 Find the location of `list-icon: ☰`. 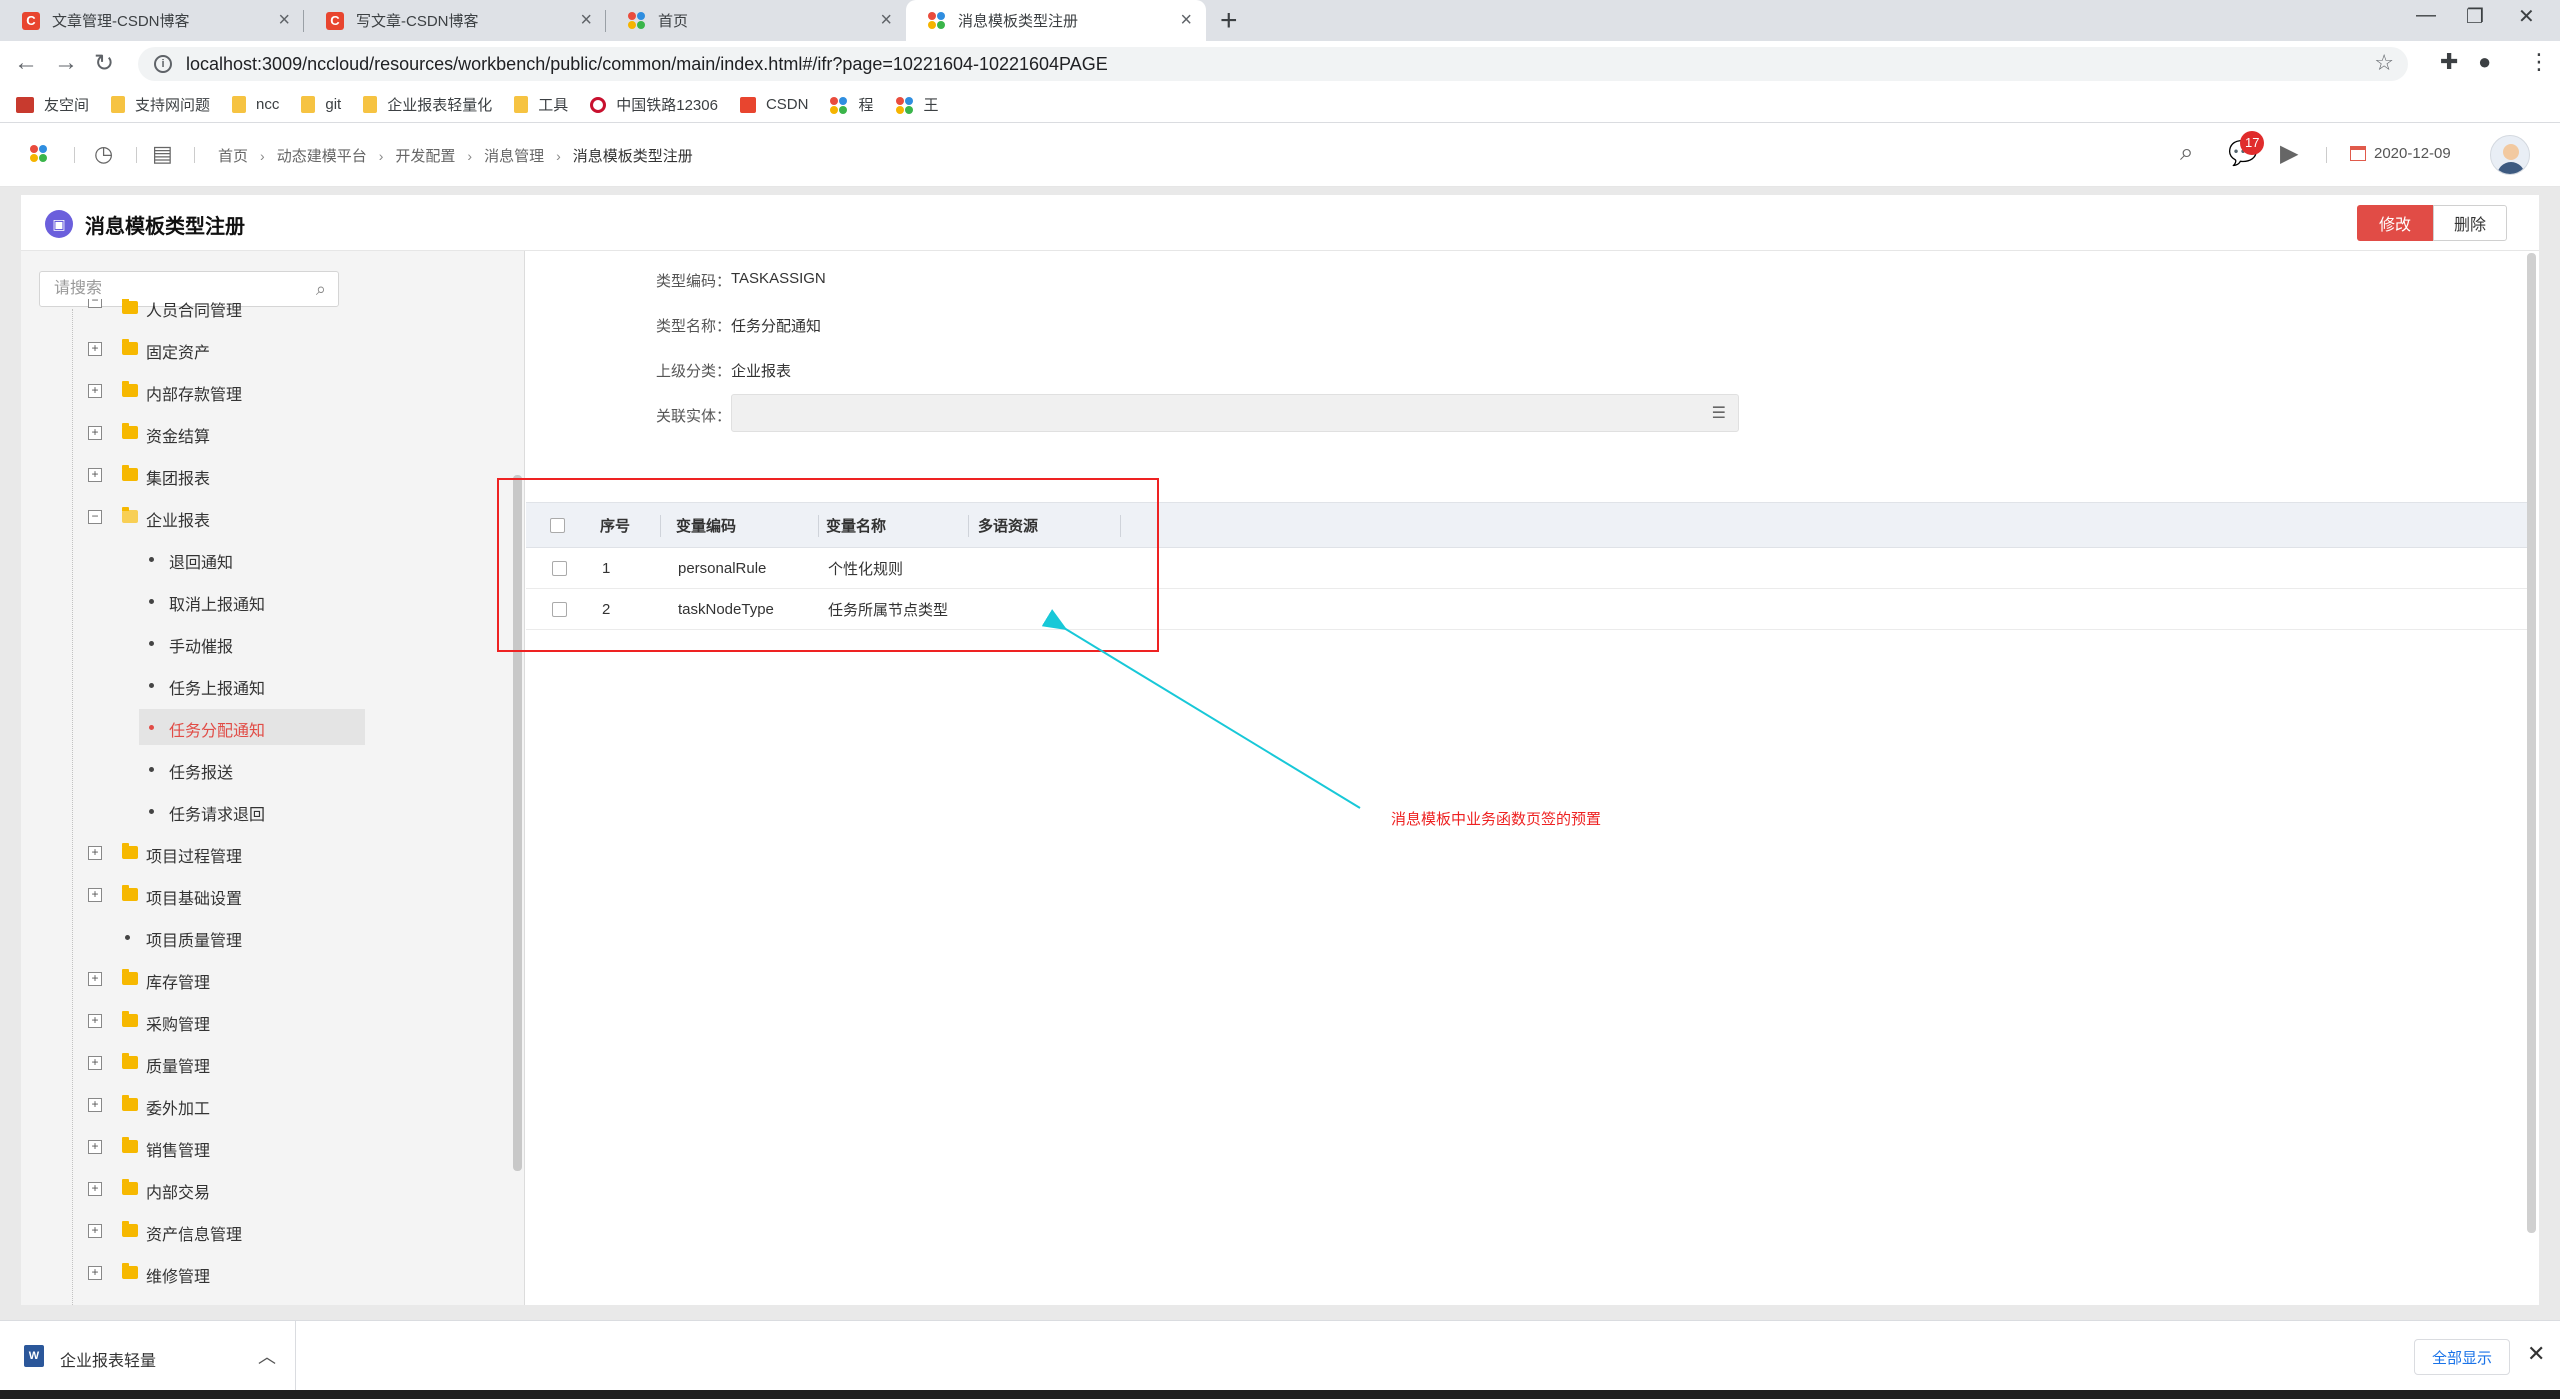

list-icon: ☰ is located at coordinates (1719, 413).